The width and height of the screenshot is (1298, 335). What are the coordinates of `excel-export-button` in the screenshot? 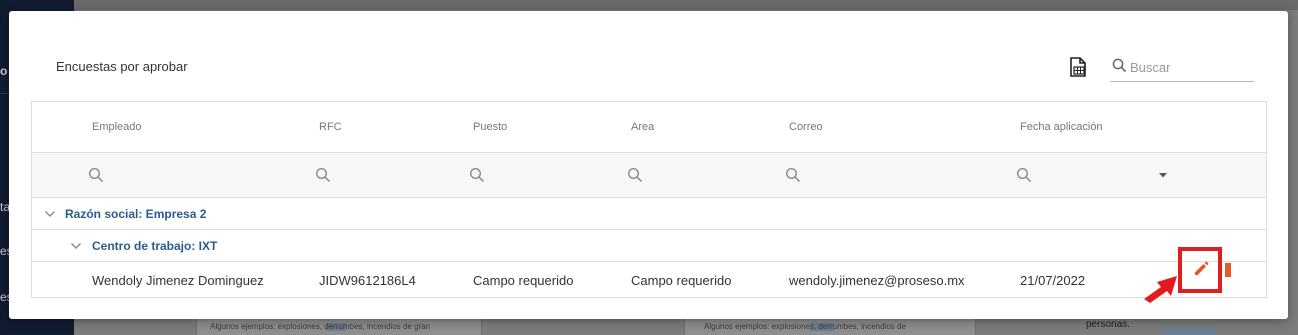 It's located at (1078, 67).